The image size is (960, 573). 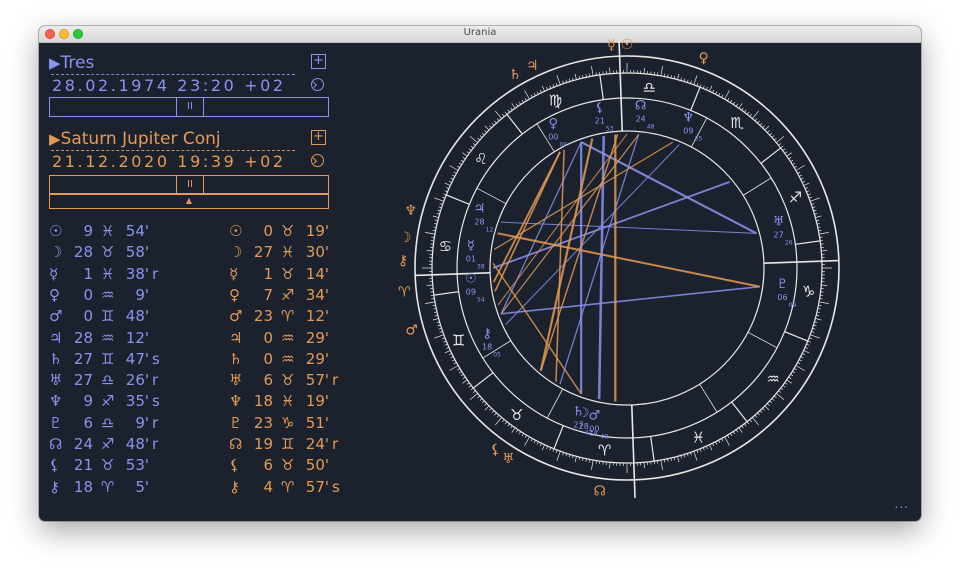 I want to click on chart1-pause-button: II, so click(x=190, y=107).